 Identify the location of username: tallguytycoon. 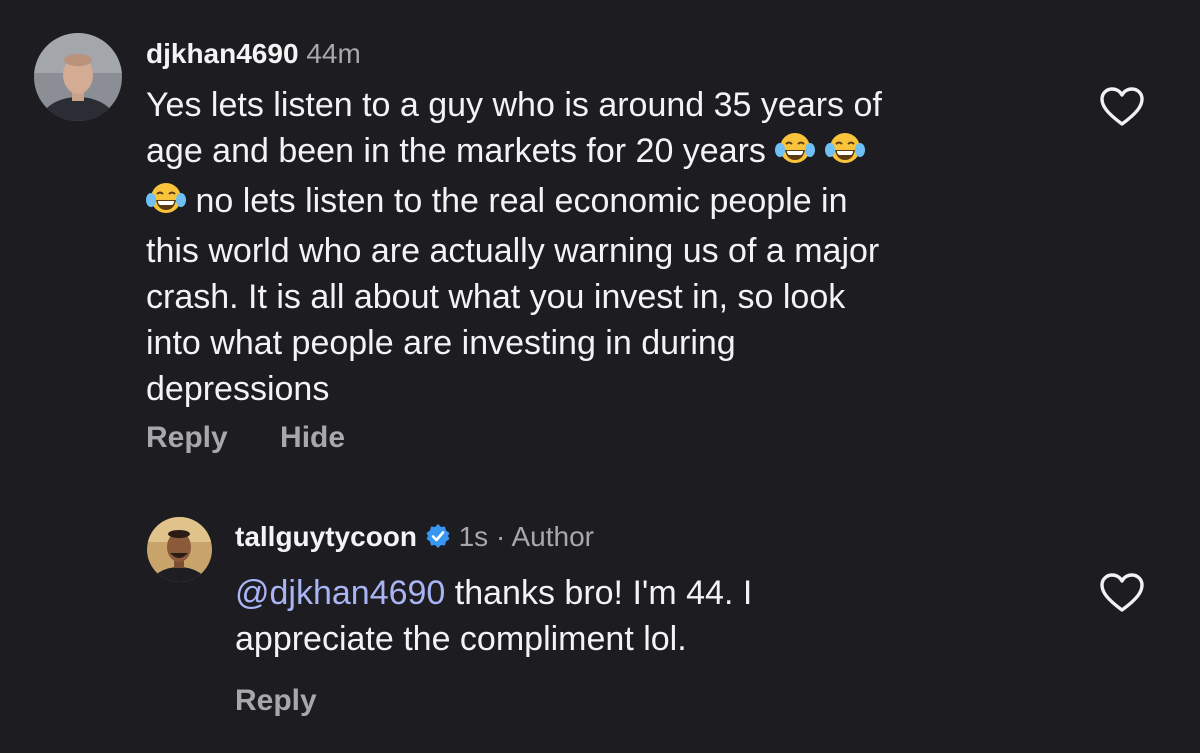
(326, 536).